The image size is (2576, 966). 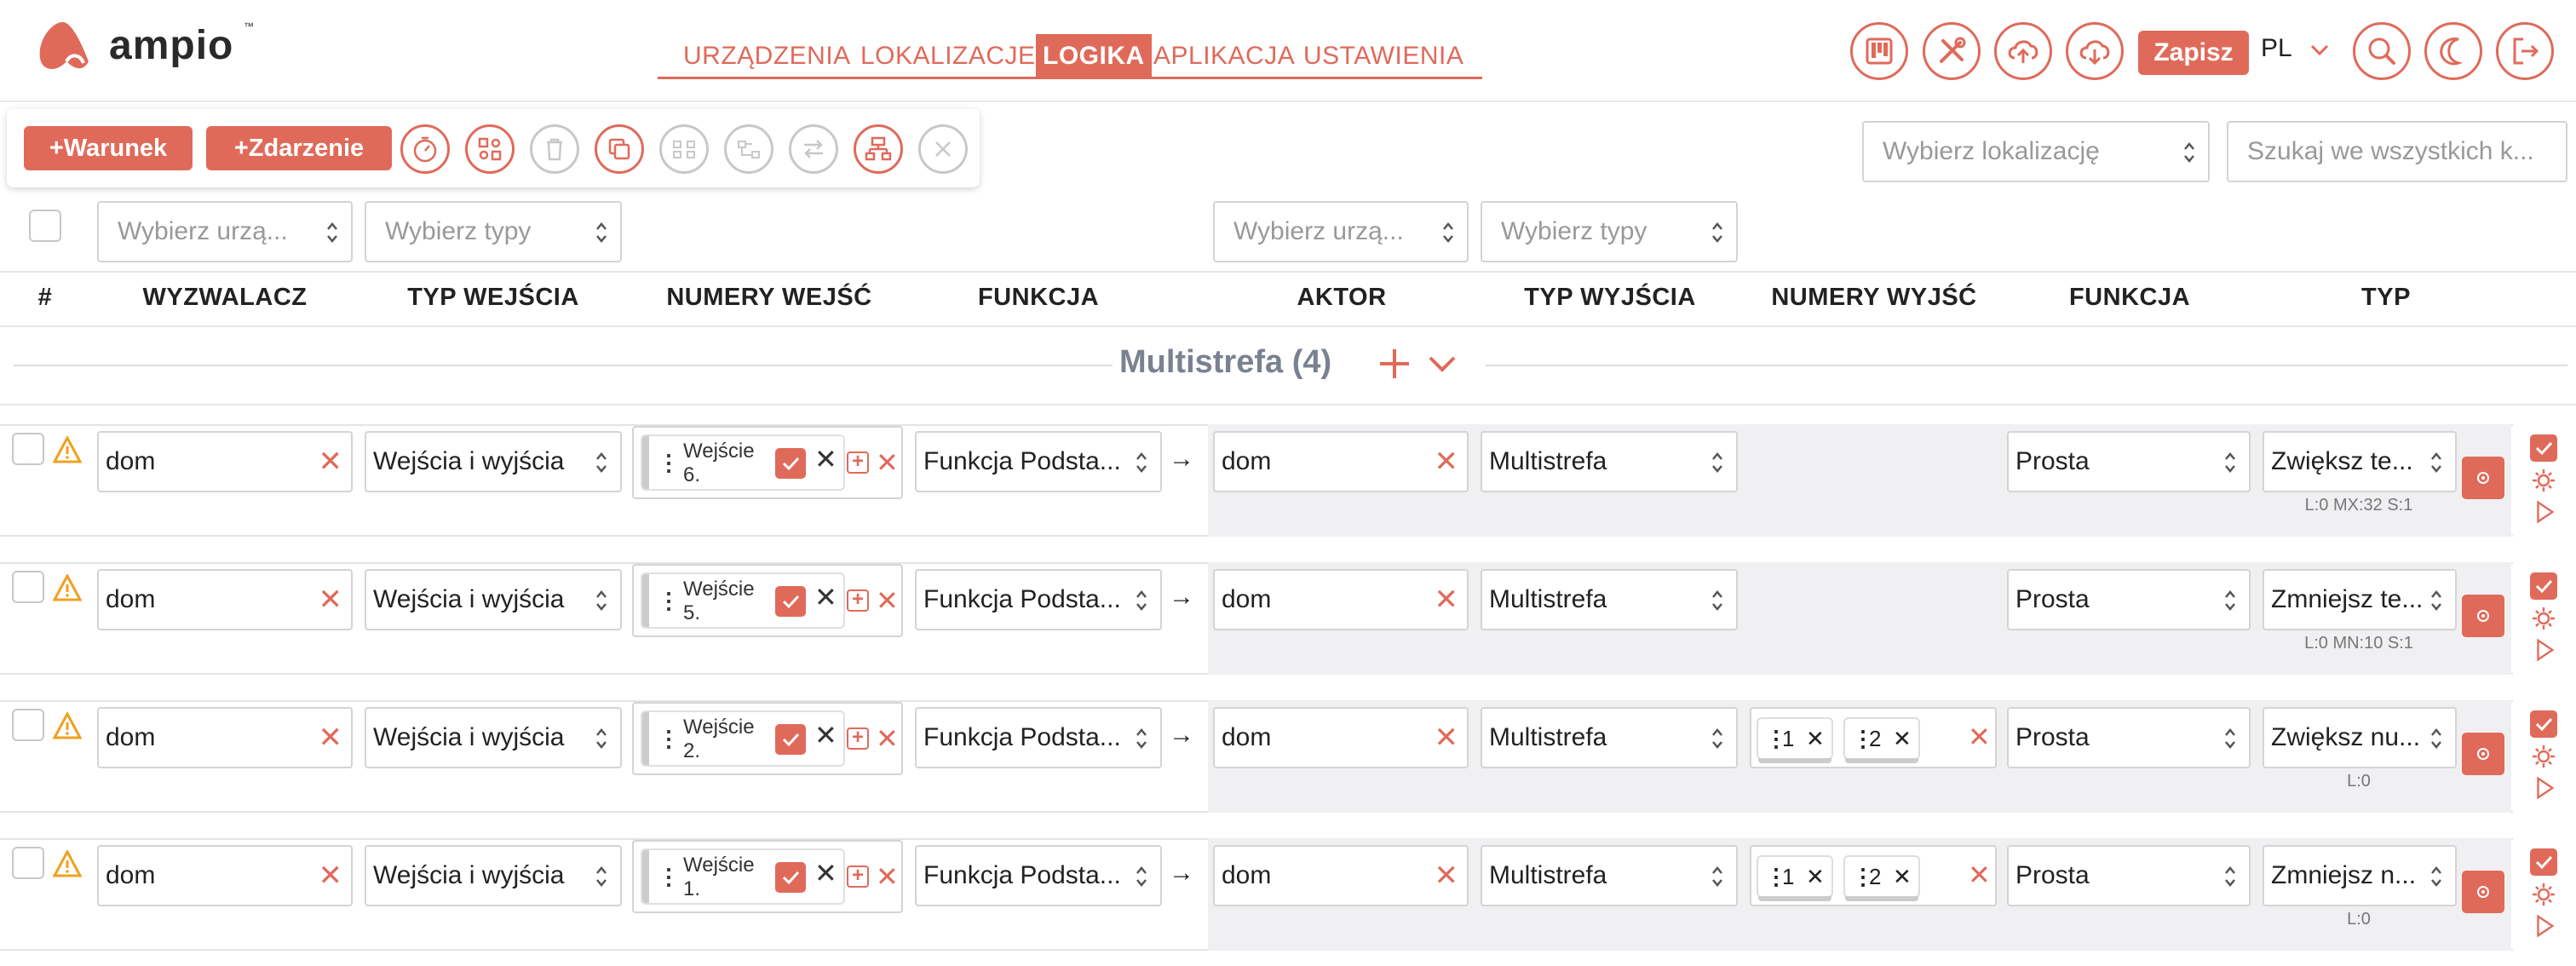 What do you see at coordinates (493, 232) in the screenshot?
I see `trigger-type-filter: Wybierz typy` at bounding box center [493, 232].